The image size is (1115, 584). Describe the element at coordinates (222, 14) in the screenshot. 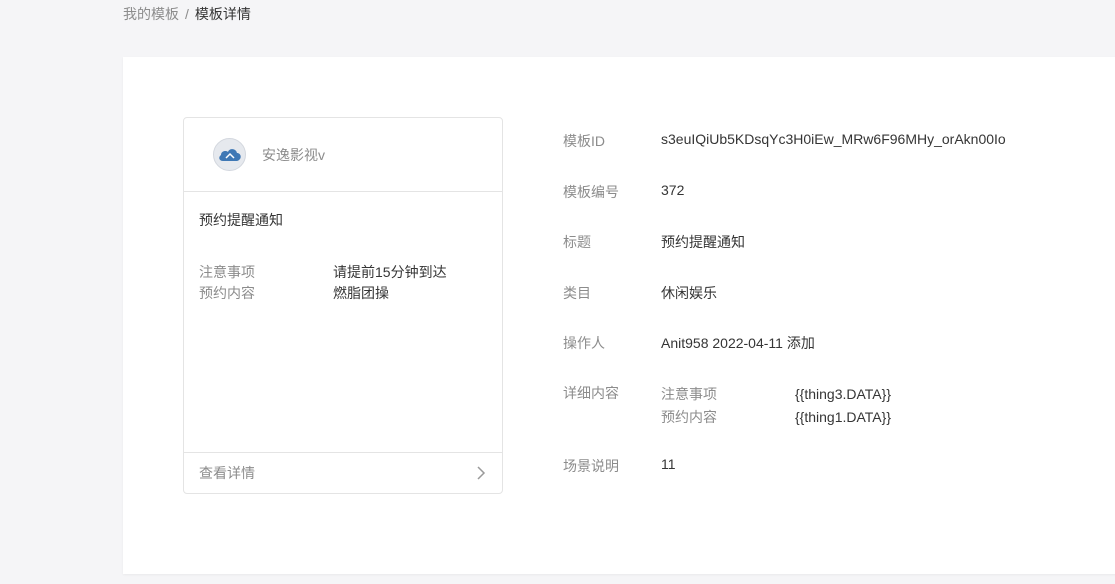

I see `breadcrumb-current: 模板详情` at that location.